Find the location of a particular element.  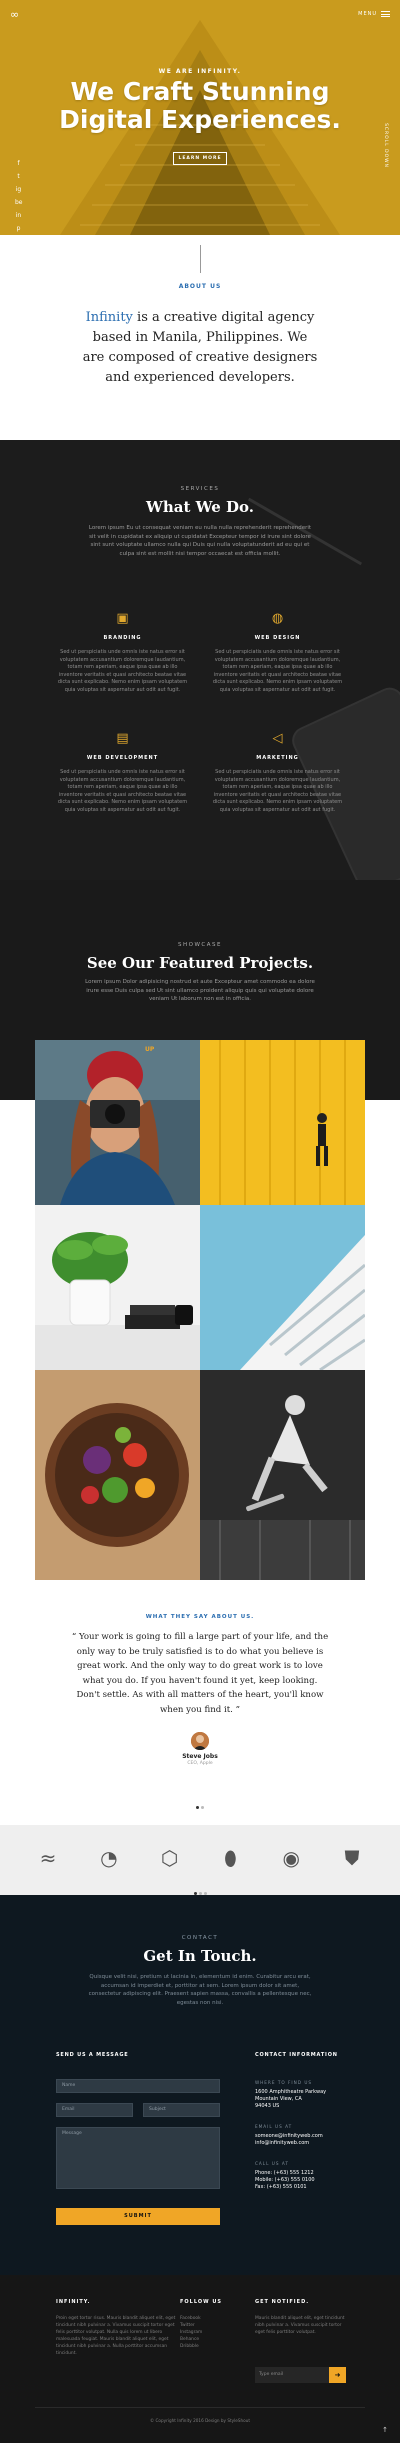

address-line: 94043 US is located at coordinates (267, 2106).